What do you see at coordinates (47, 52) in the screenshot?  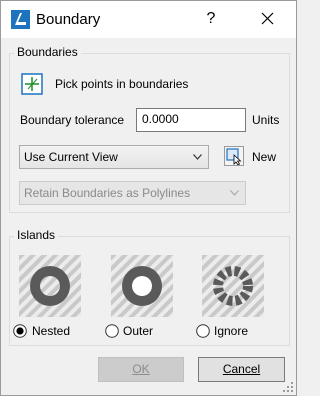 I see `boundaries-group-label: Boundaries` at bounding box center [47, 52].